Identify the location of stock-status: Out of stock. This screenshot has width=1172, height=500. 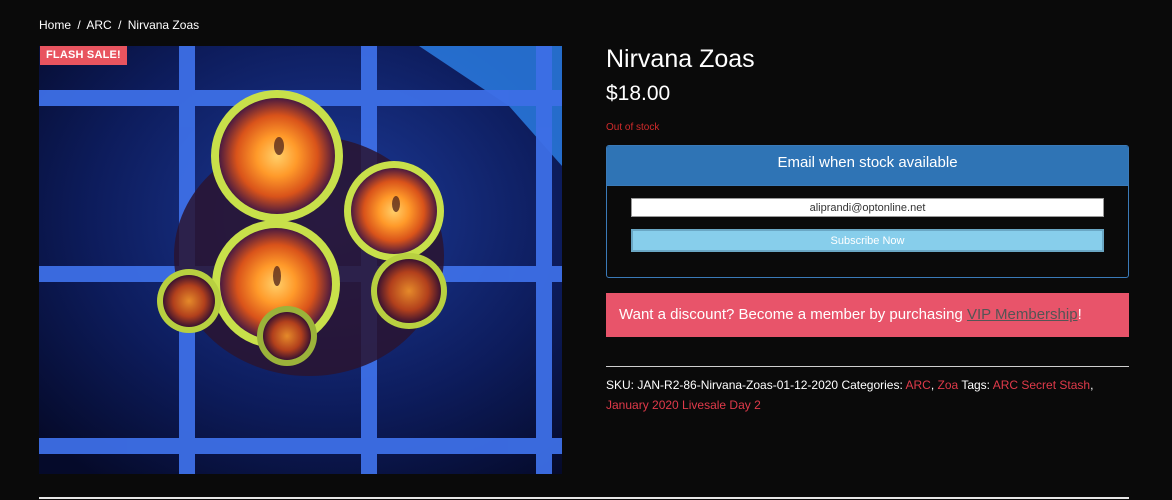
(633, 127).